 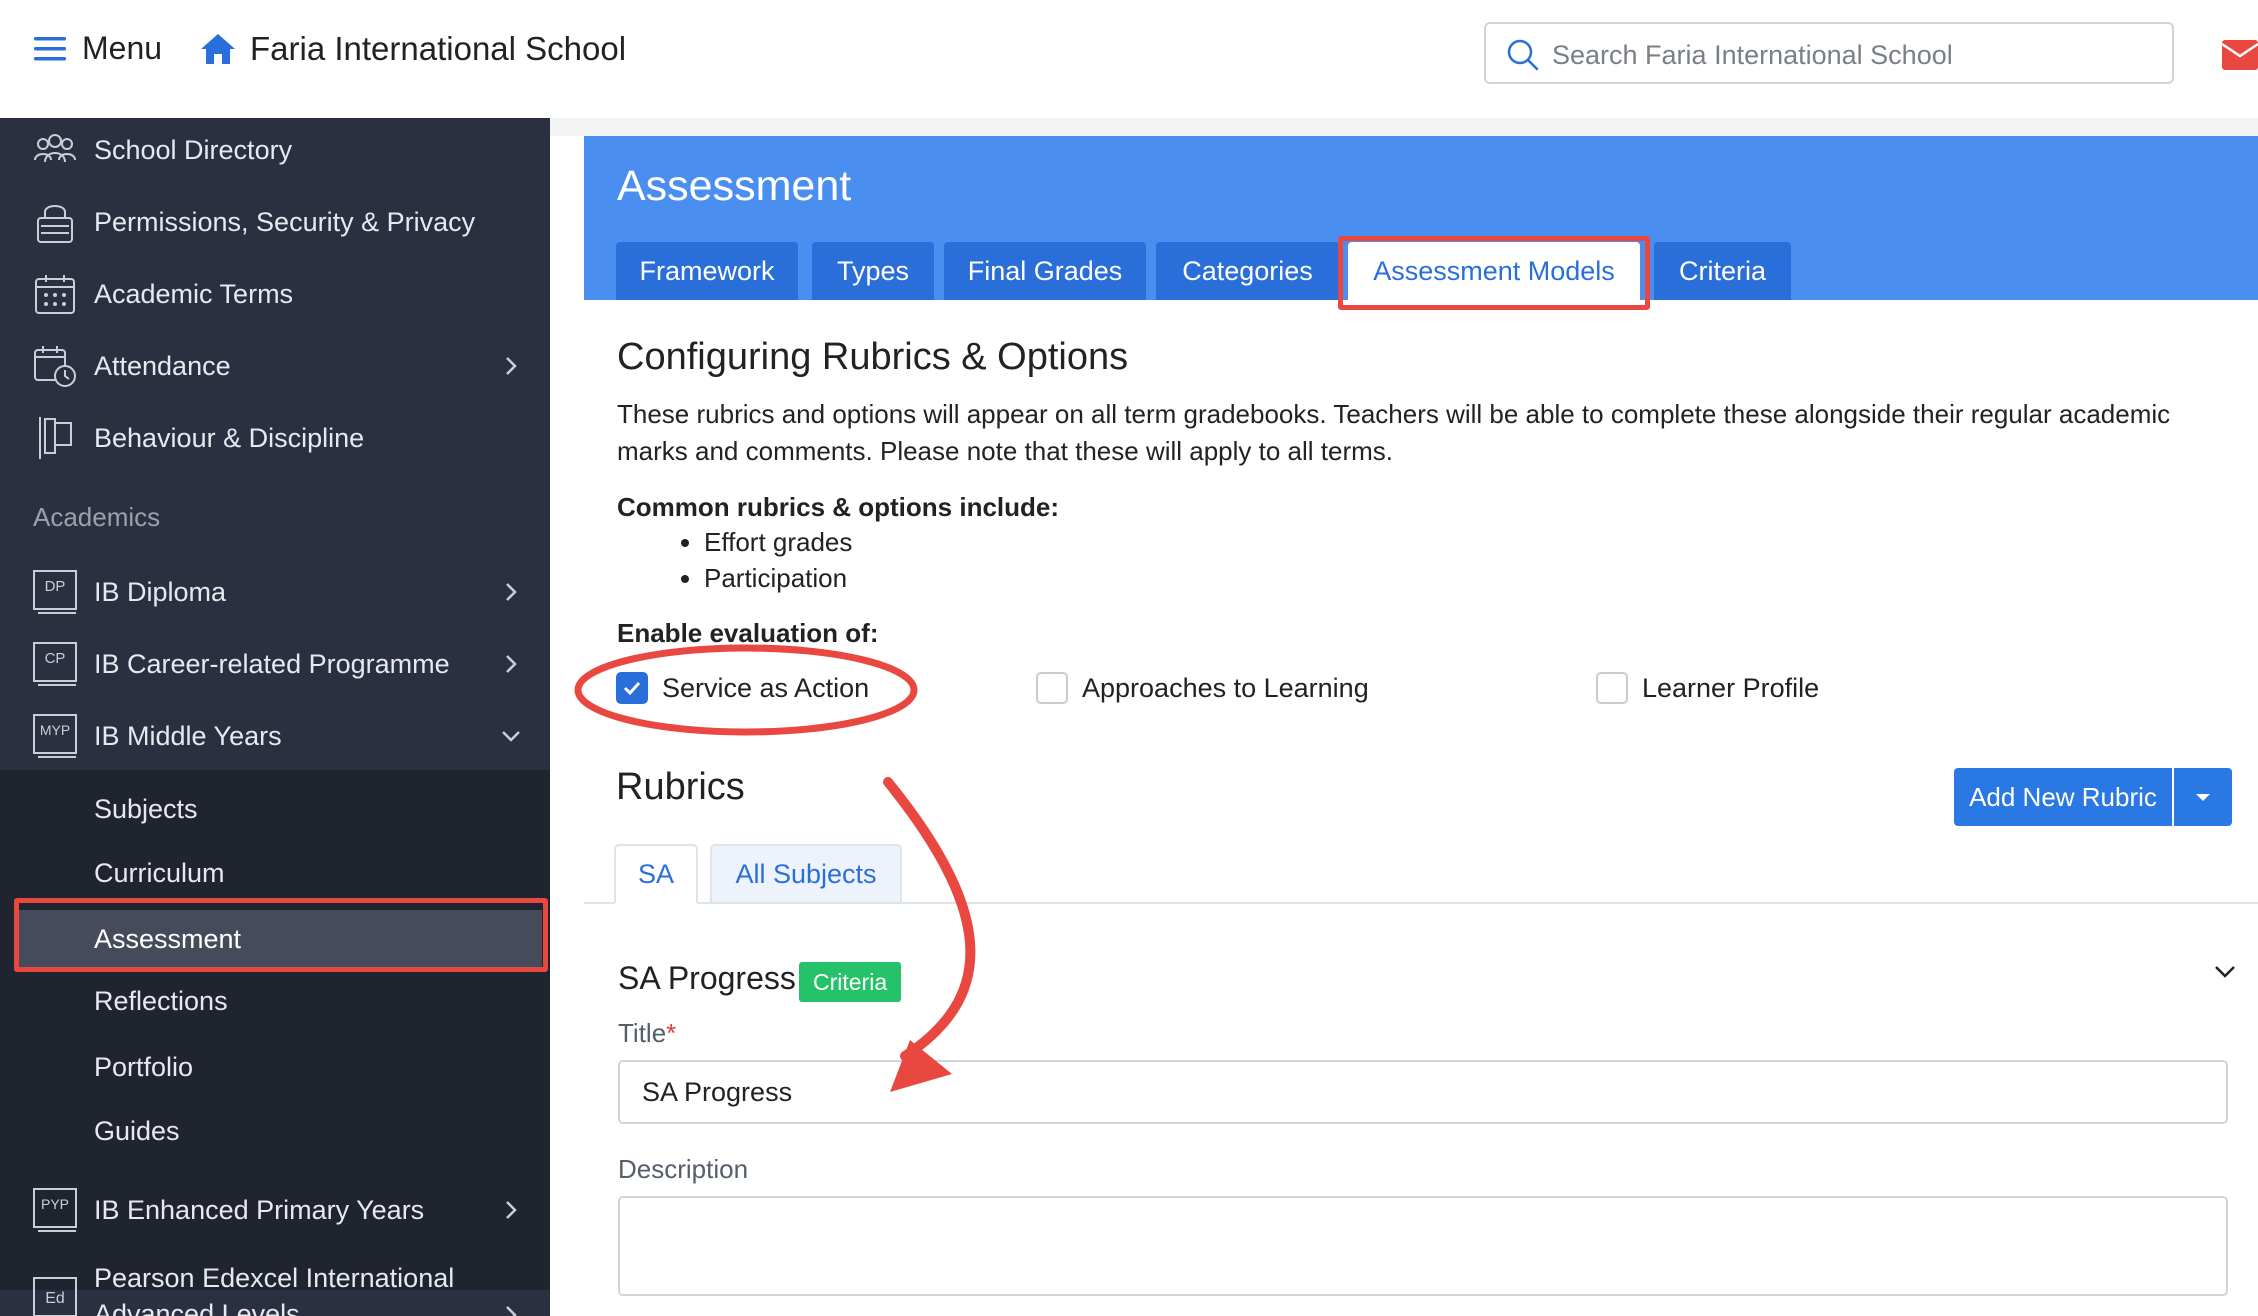 What do you see at coordinates (683, 1169) in the screenshot?
I see `description-field-label: Description` at bounding box center [683, 1169].